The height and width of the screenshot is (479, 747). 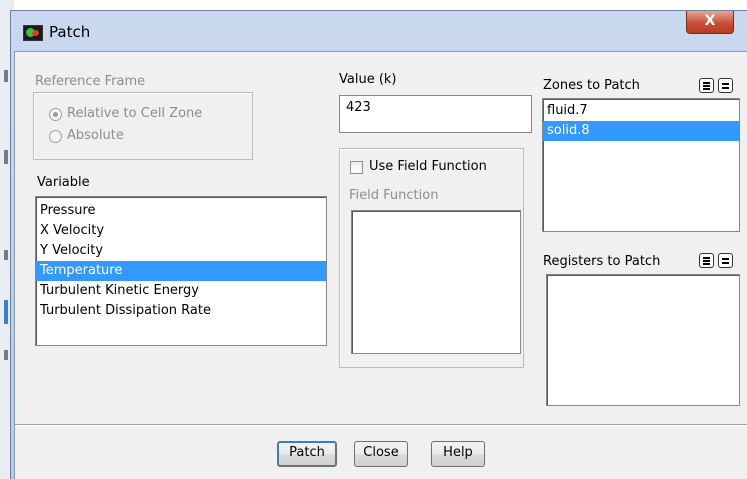 I want to click on close-button: Close, so click(x=381, y=454).